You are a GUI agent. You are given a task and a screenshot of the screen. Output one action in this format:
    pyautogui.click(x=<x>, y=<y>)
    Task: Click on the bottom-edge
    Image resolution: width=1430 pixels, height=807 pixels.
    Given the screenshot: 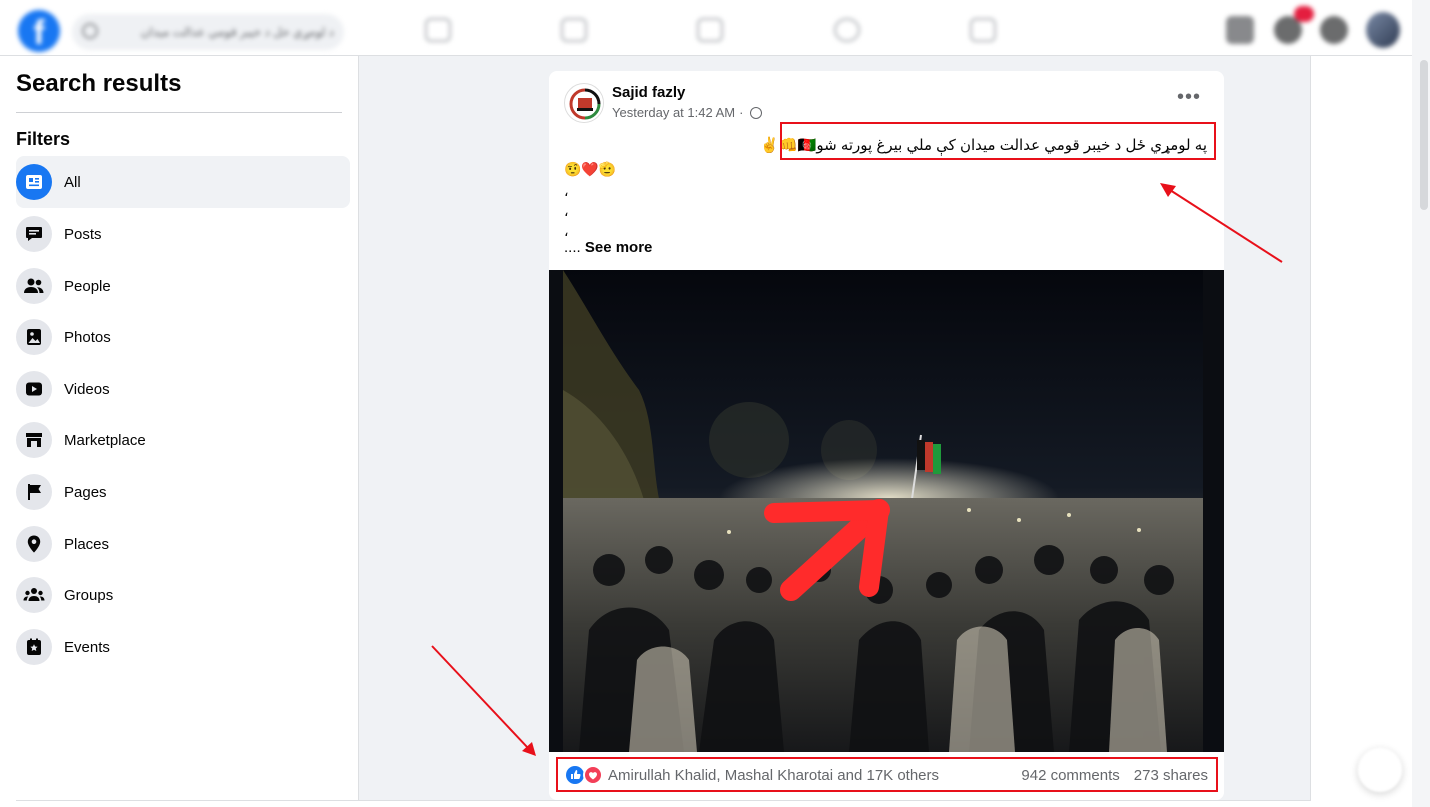 What is the action you would take?
    pyautogui.click(x=663, y=803)
    